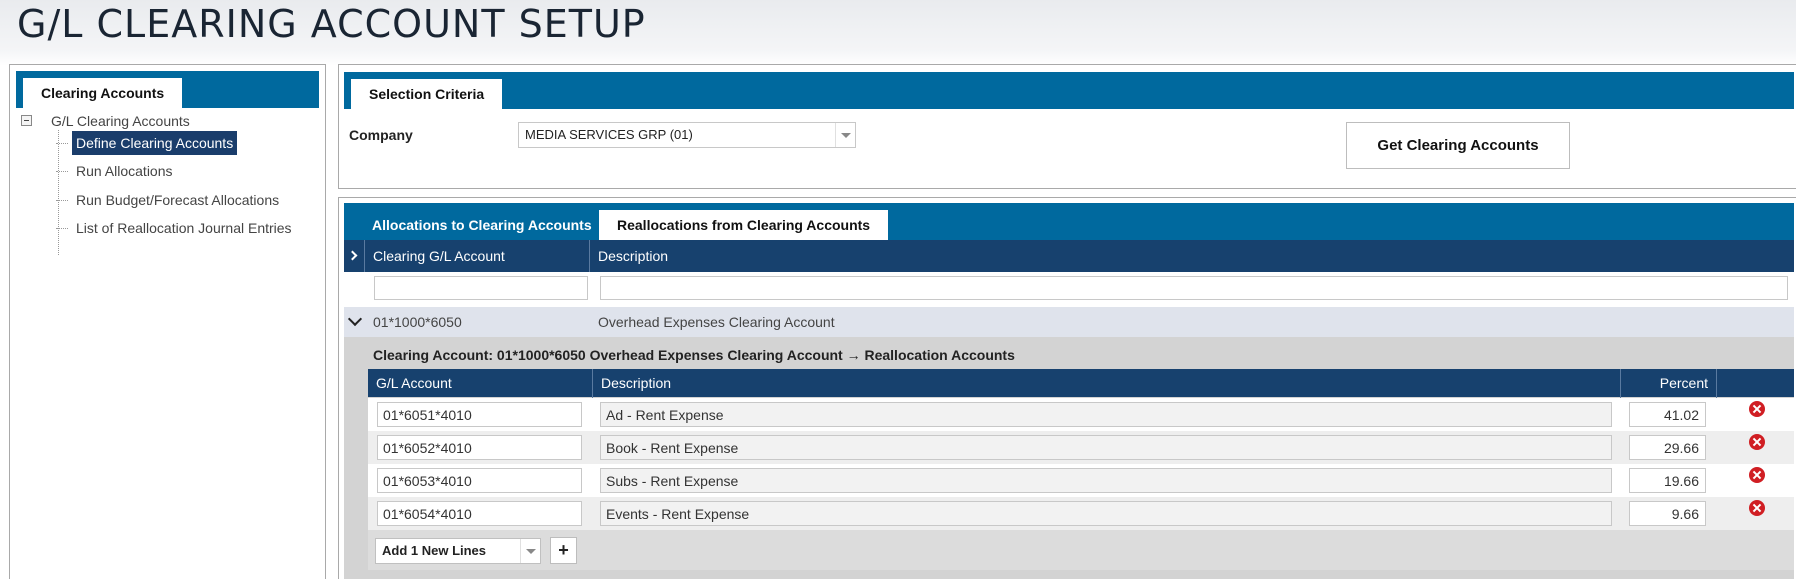 The image size is (1796, 579). Describe the element at coordinates (103, 93) in the screenshot. I see `tab-clearing-accounts: Clearing Accounts` at that location.